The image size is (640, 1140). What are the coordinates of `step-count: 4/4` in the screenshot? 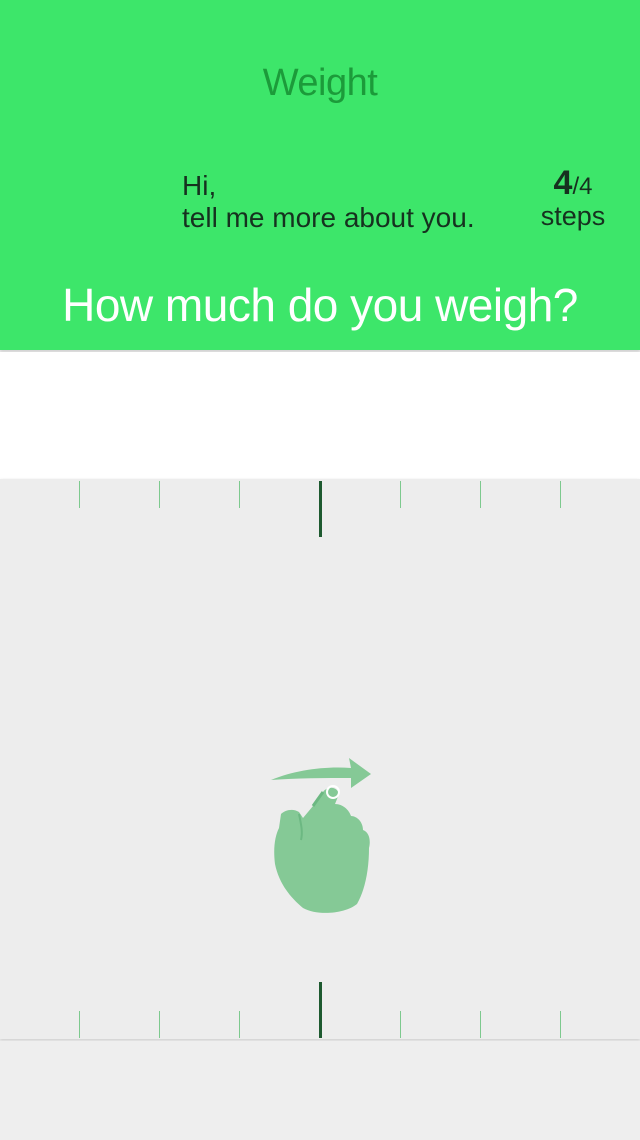 It's located at (573, 185).